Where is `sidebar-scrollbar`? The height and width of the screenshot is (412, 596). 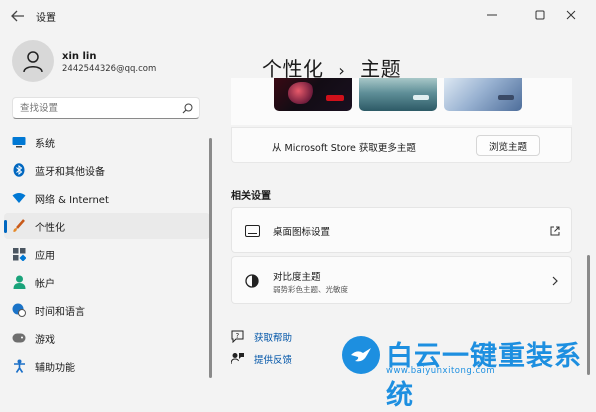 sidebar-scrollbar is located at coordinates (210, 258).